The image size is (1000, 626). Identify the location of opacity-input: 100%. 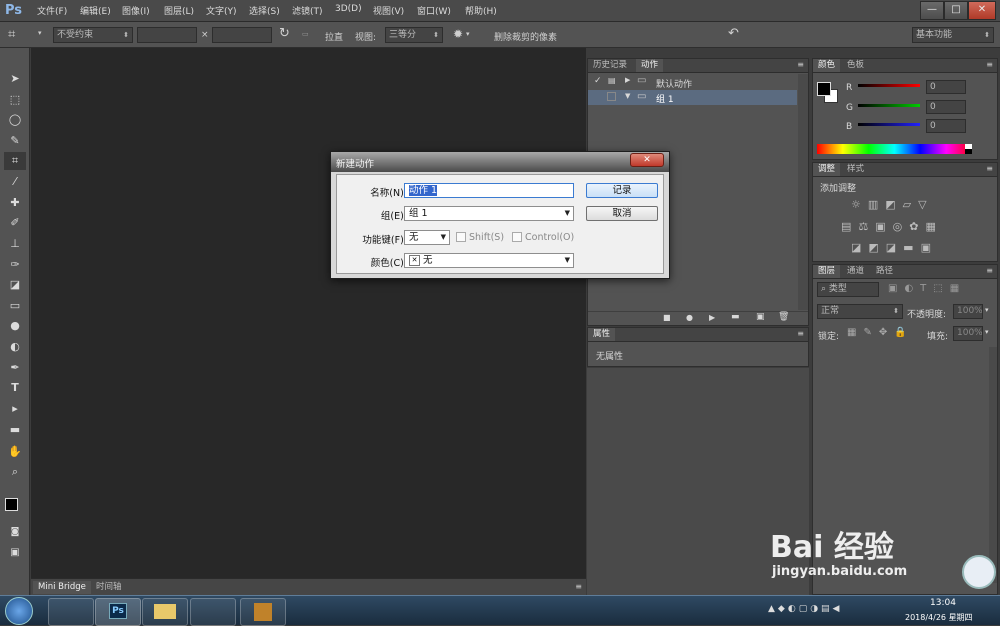
(968, 311).